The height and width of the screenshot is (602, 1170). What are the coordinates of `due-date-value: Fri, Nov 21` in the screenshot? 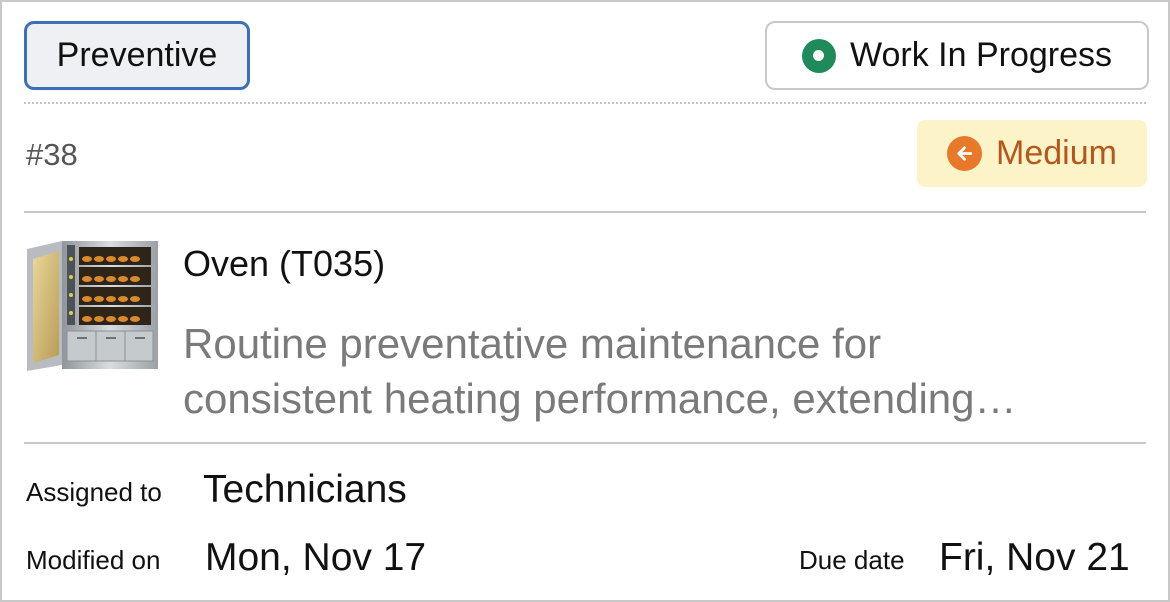 It's located at (1034, 557).